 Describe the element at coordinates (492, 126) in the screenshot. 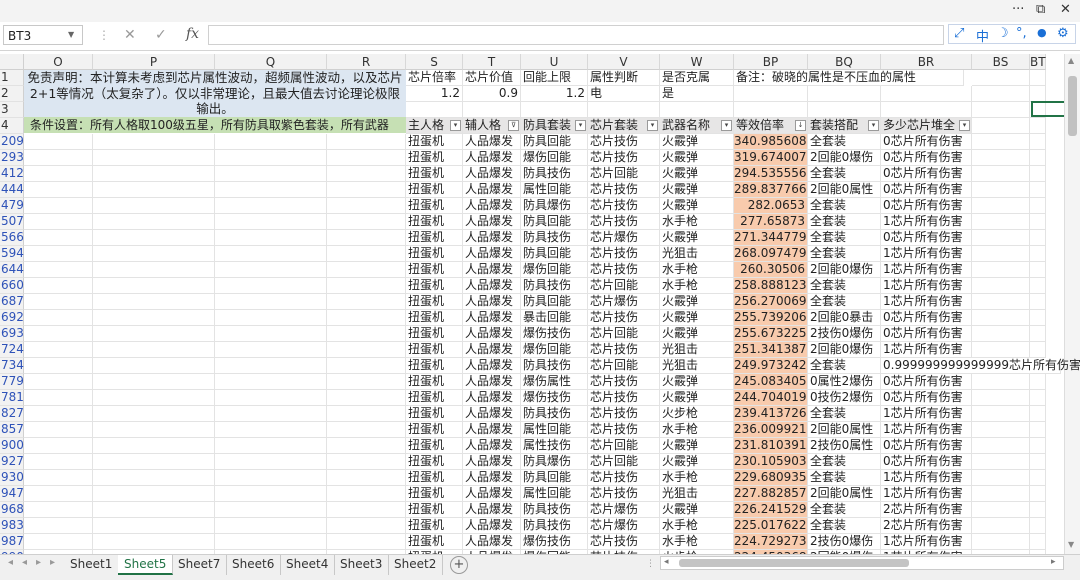

I see `table-header-t: 辅人格` at that location.